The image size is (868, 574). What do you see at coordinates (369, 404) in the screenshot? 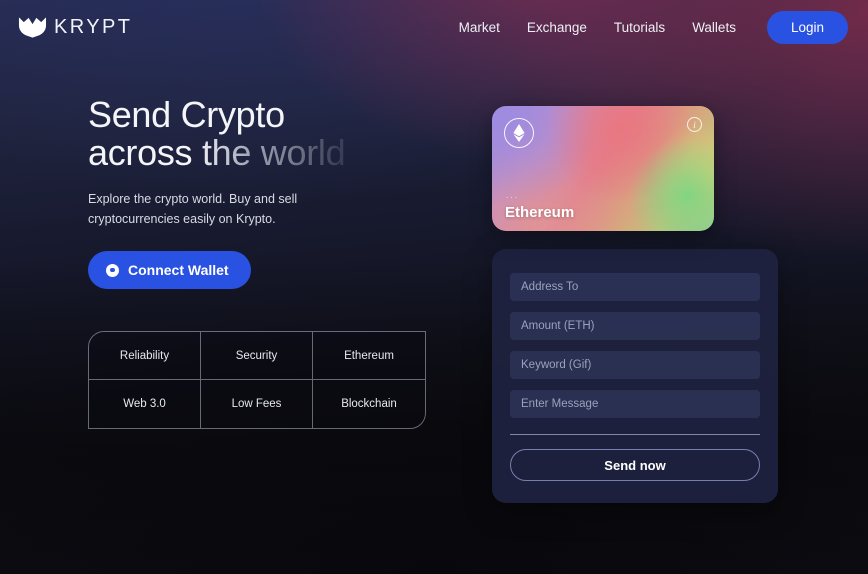
I see `feature-cell-blockchain: Blockchain` at bounding box center [369, 404].